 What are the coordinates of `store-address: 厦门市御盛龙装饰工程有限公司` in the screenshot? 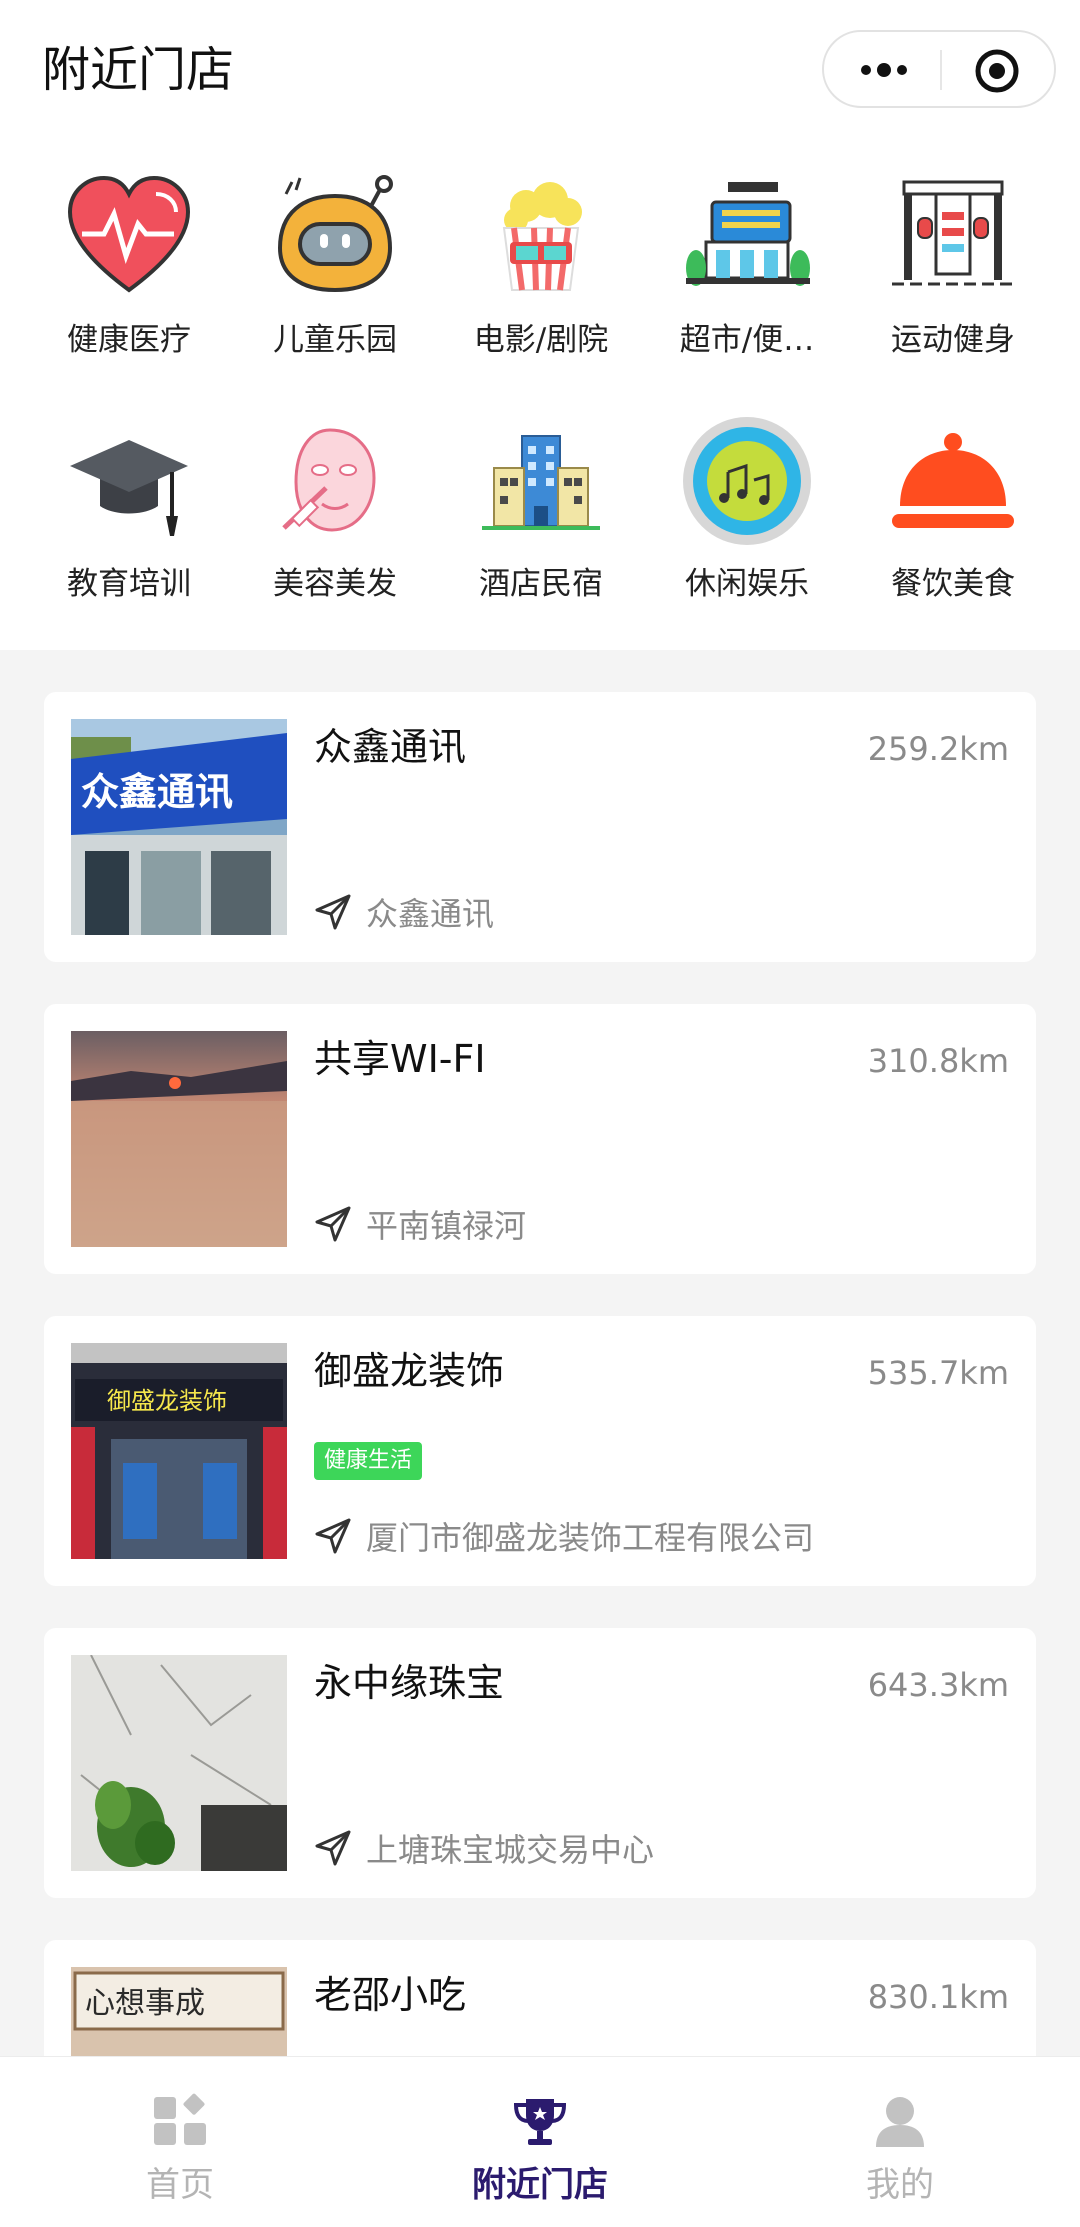 It's located at (564, 1536).